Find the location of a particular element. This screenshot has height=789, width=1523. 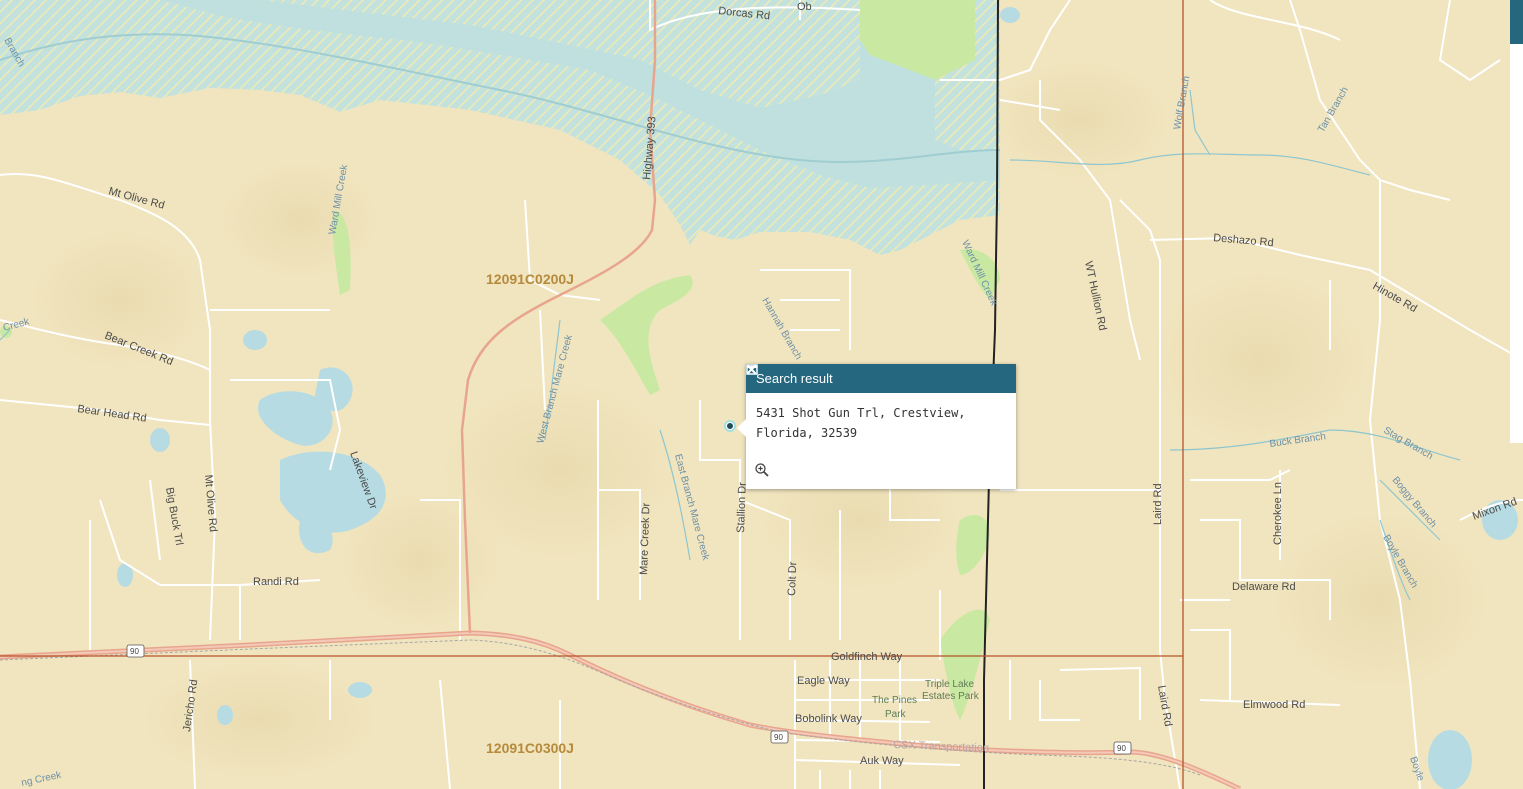

park-label-triple-2: Estates Park is located at coordinates (951, 696).